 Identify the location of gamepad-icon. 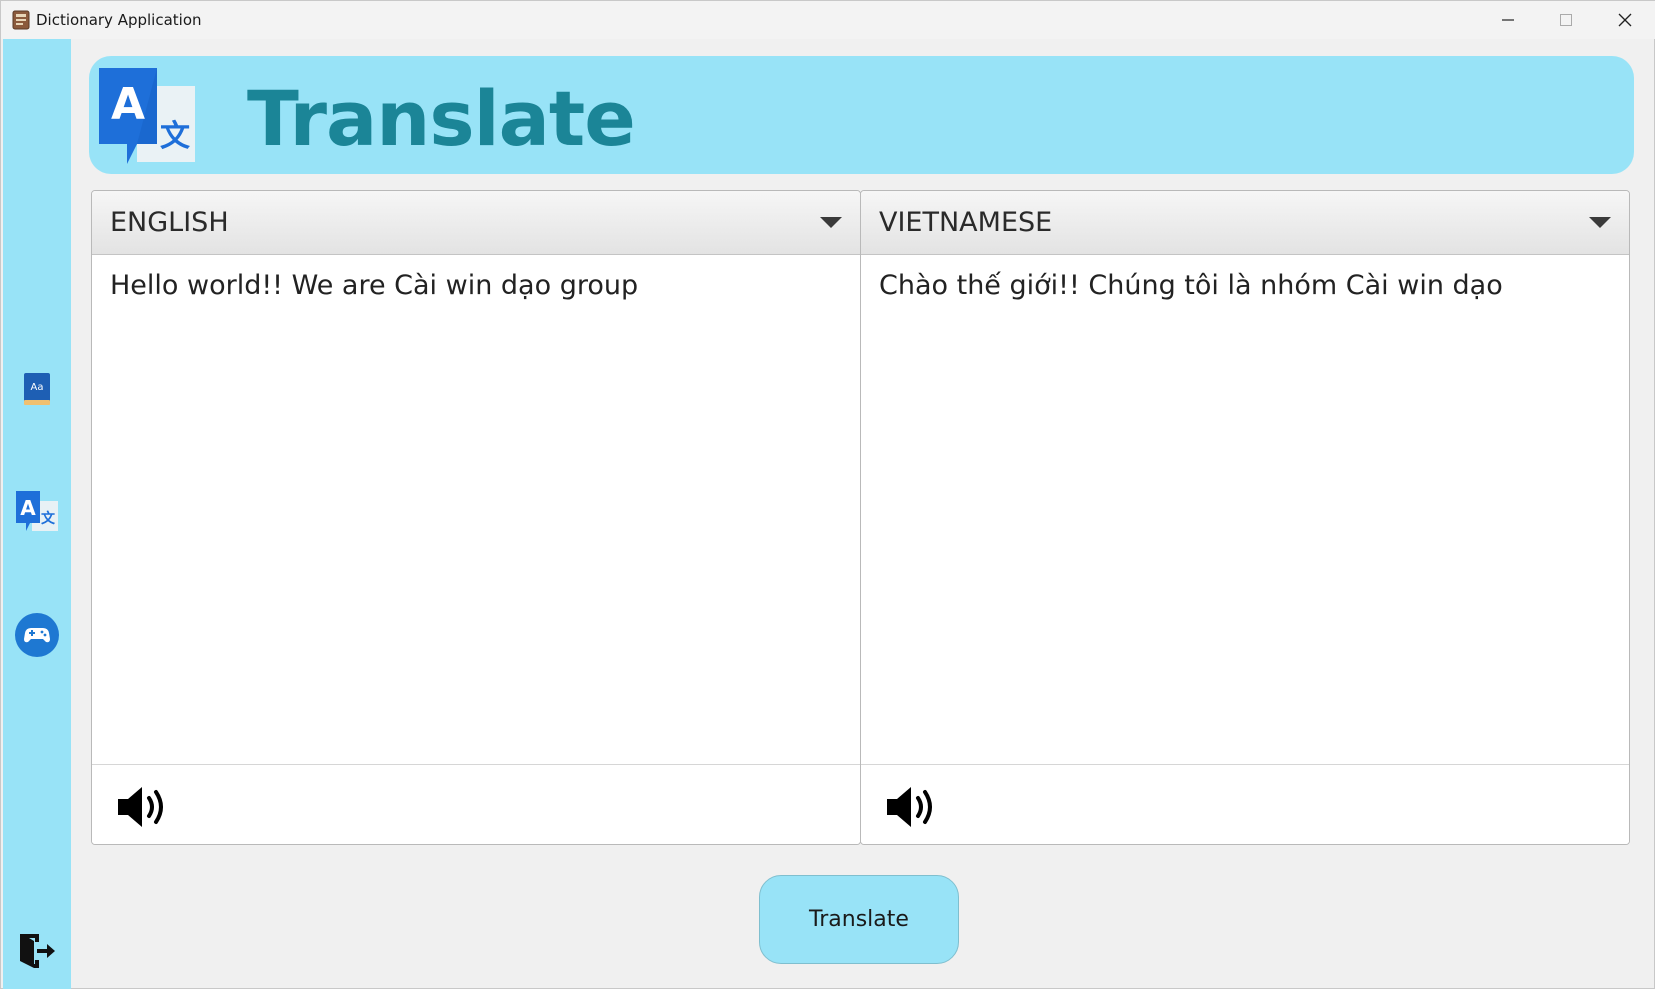
(37, 635).